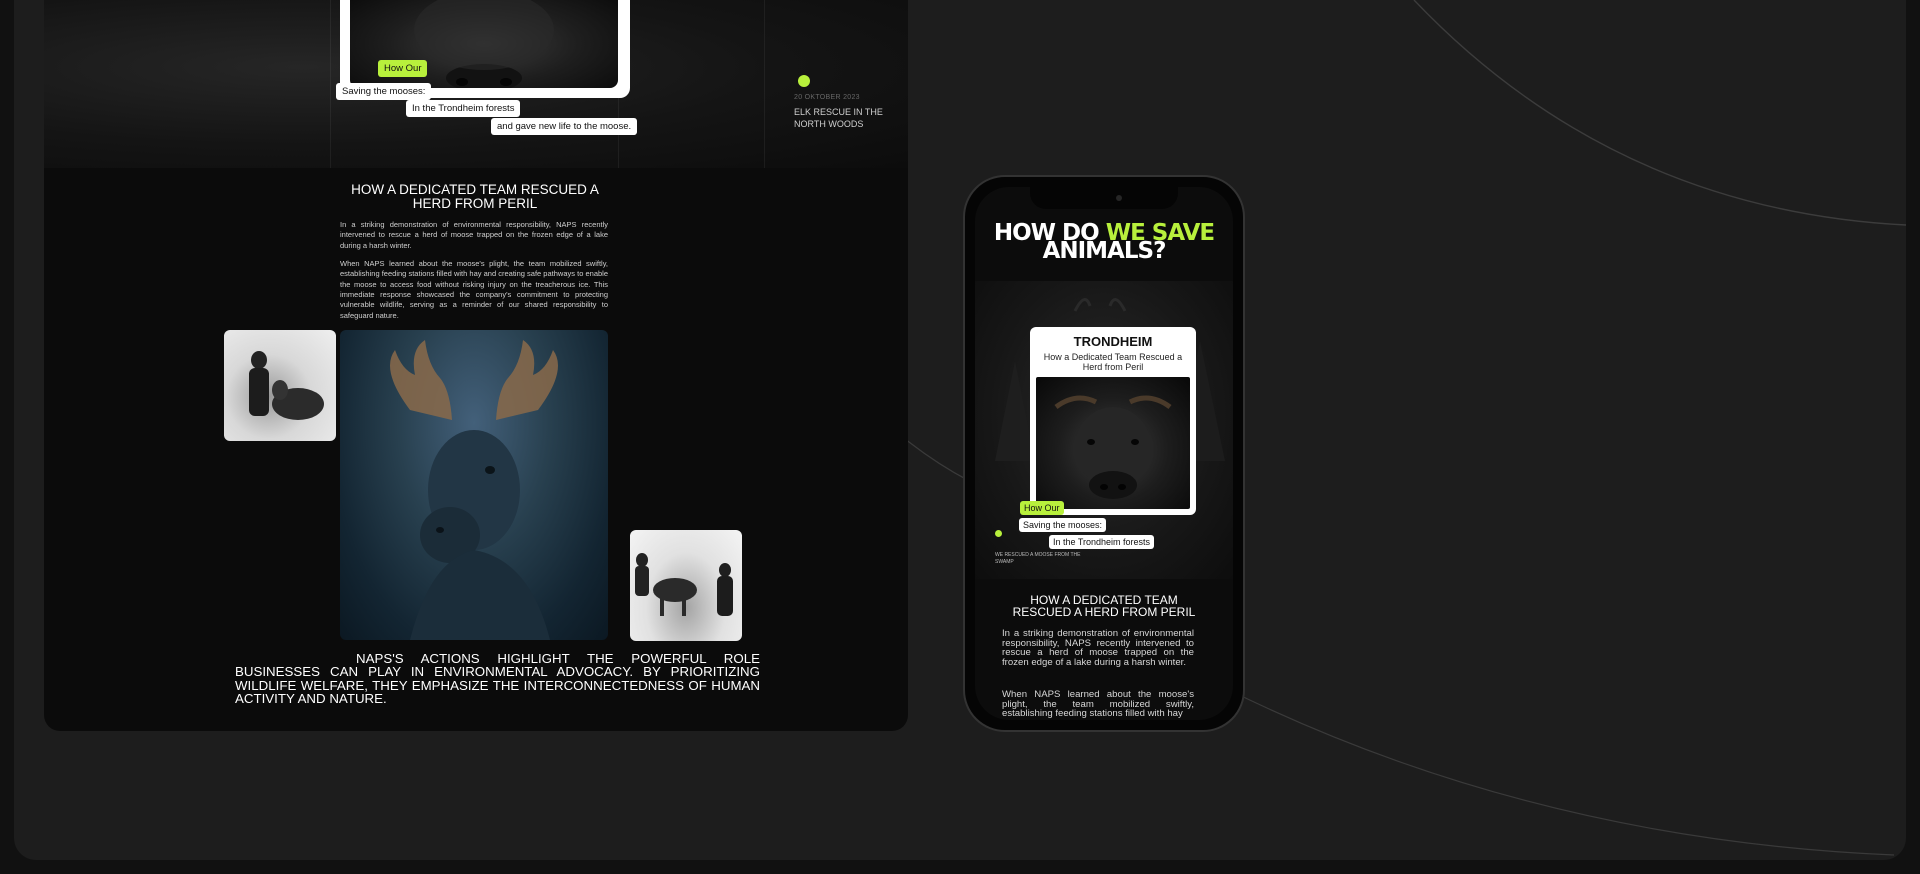  Describe the element at coordinates (474, 490) in the screenshot. I see `moose-illustration` at that location.